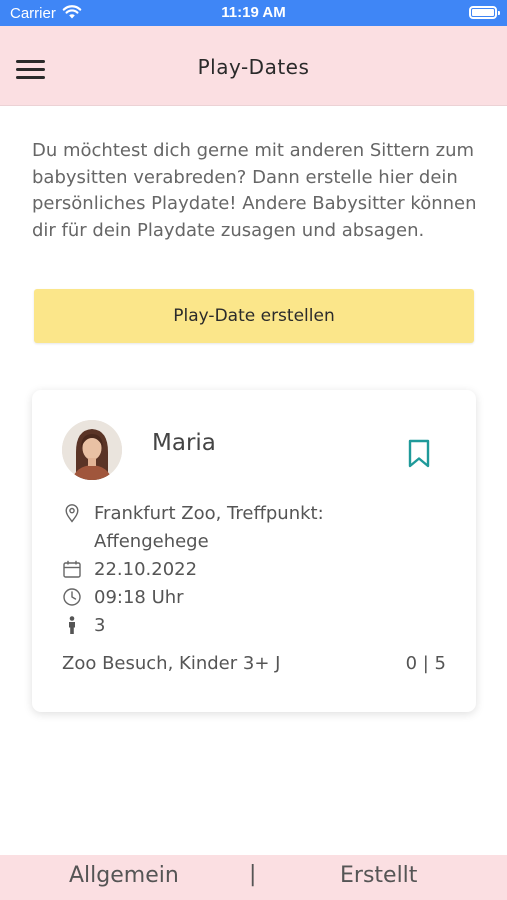 The width and height of the screenshot is (507, 900). What do you see at coordinates (72, 513) in the screenshot?
I see `location-pin-icon` at bounding box center [72, 513].